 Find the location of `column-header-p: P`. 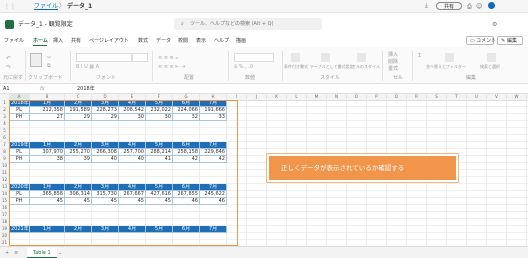

column-header-p: P is located at coordinates (377, 97).